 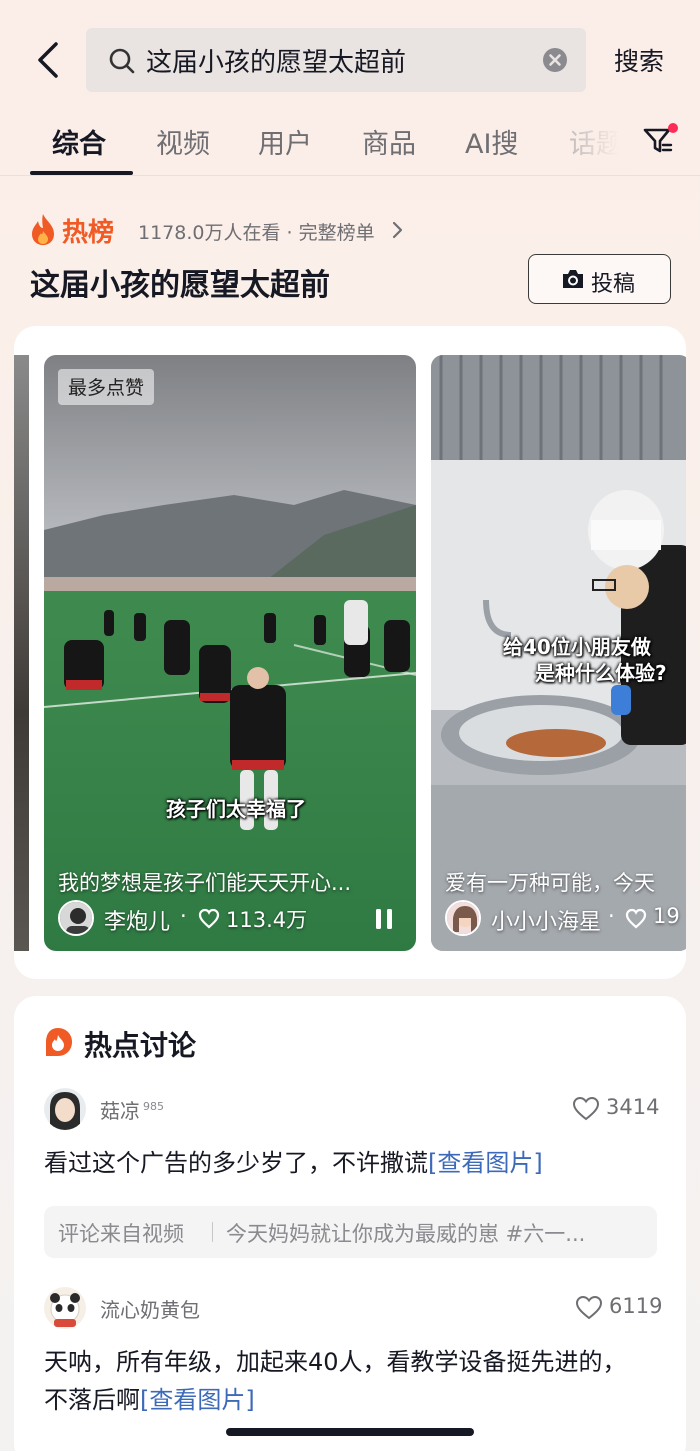 I want to click on video-likes: 19, so click(x=666, y=916).